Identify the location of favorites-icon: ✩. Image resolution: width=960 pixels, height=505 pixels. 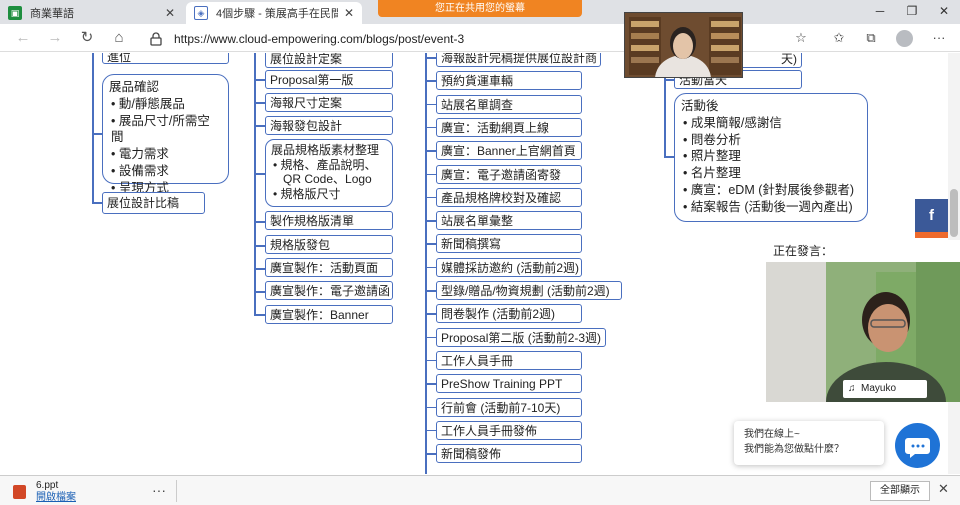
(839, 38).